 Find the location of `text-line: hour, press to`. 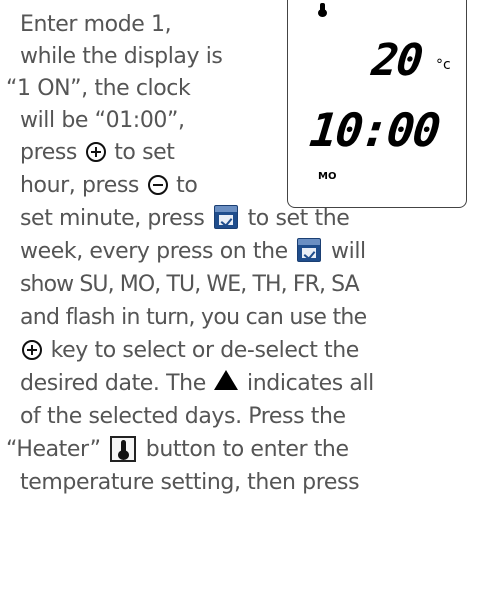

text-line: hour, press to is located at coordinates (109, 185).